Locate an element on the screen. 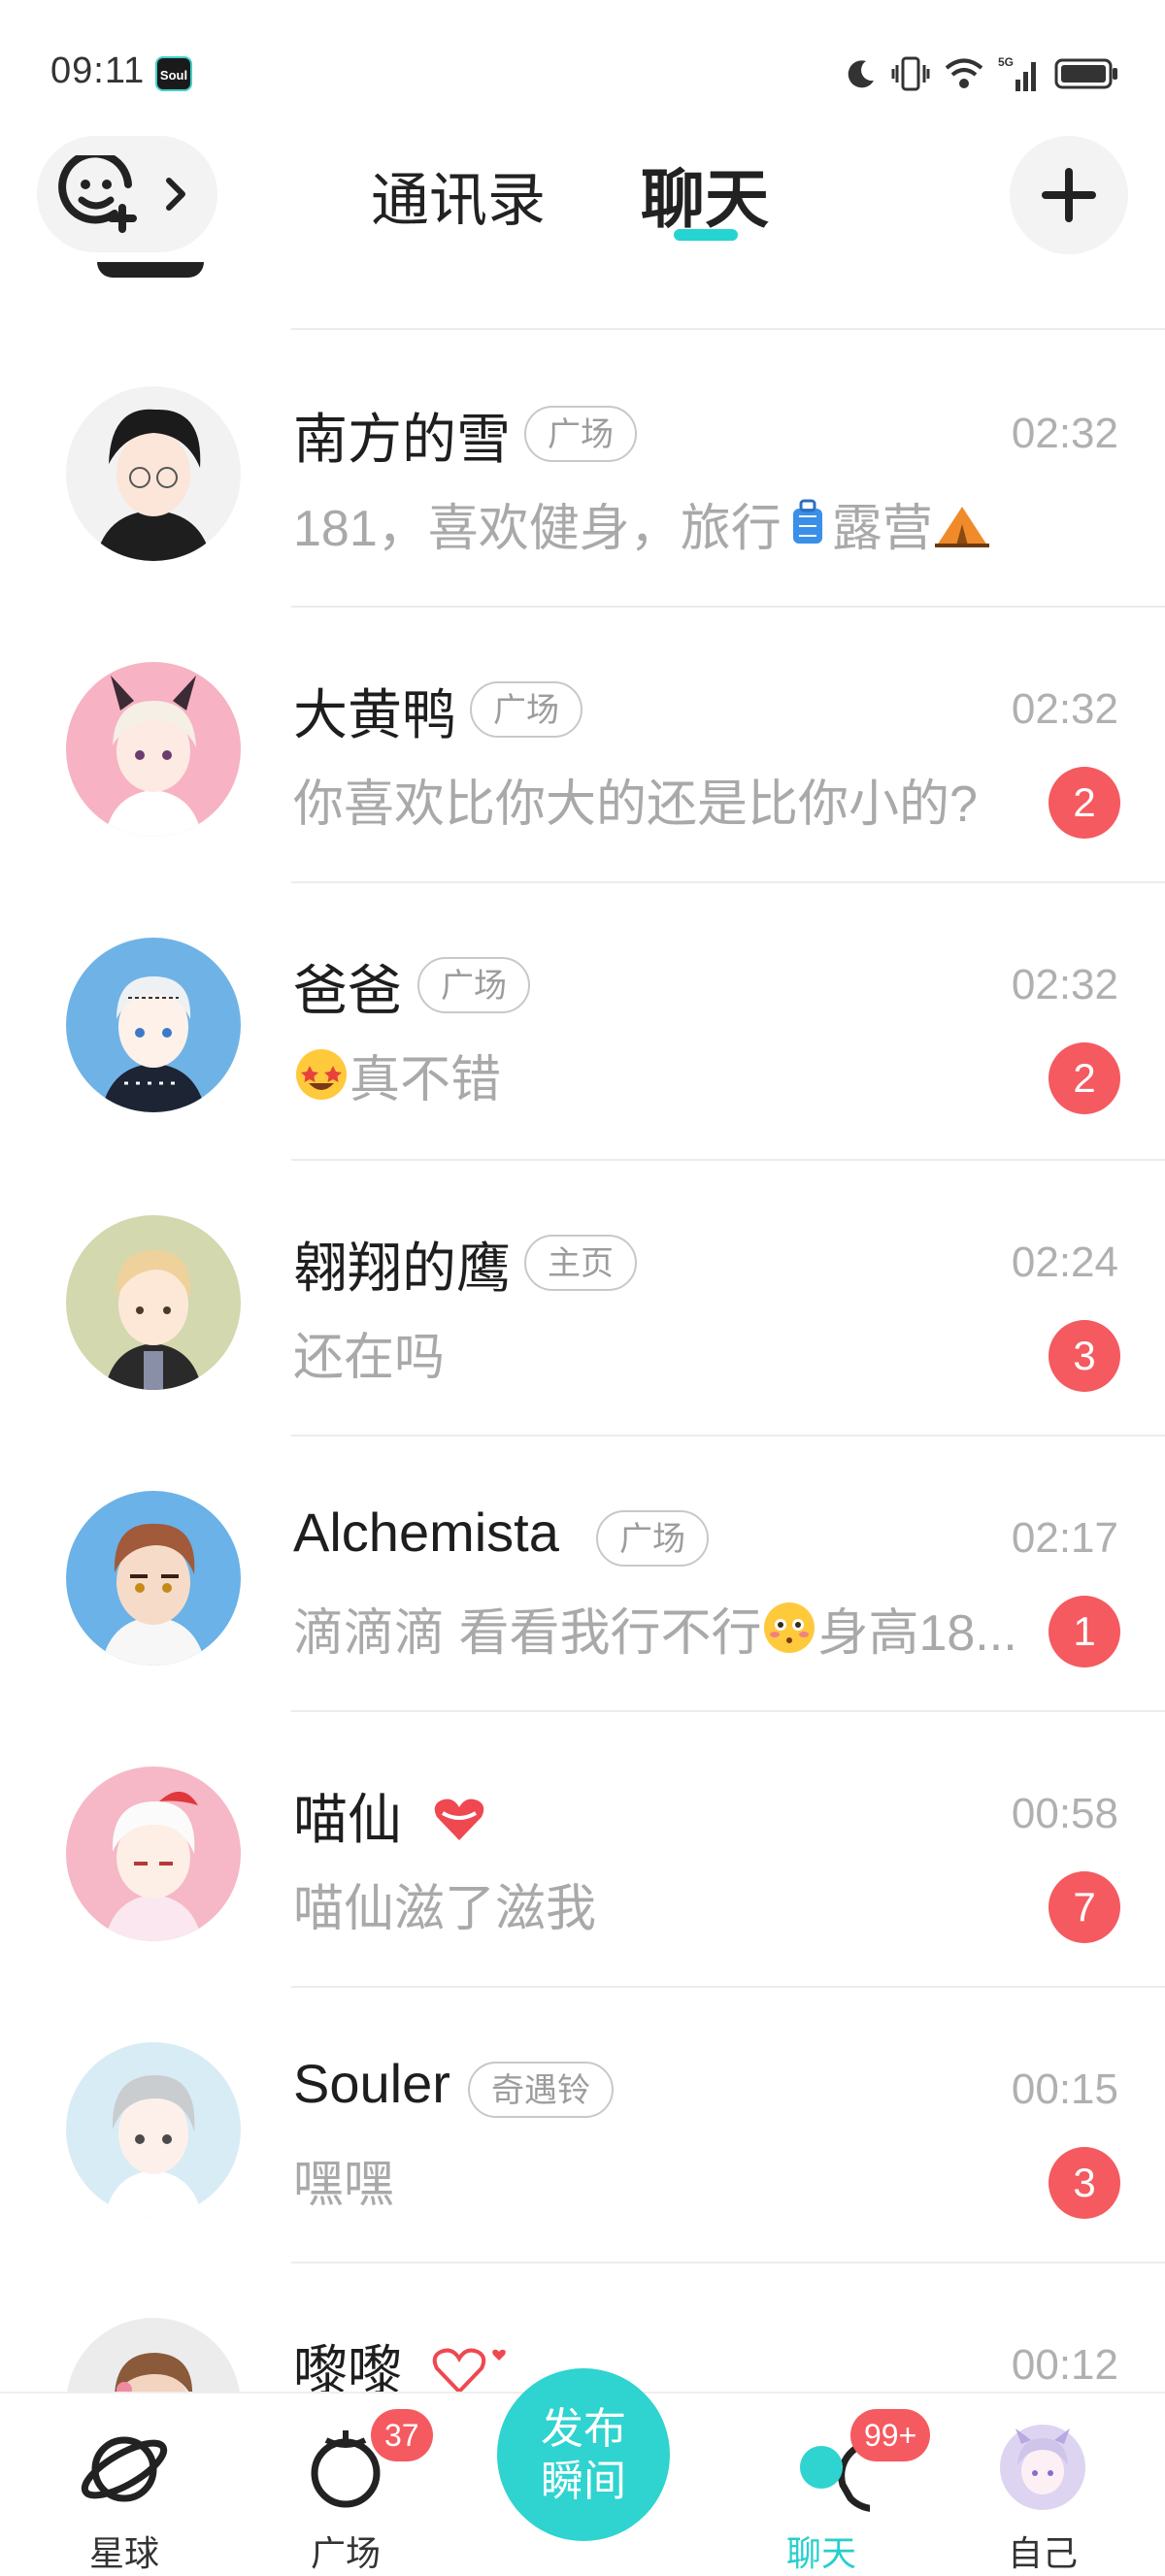 This screenshot has height=2576, width=1165. plus-icon is located at coordinates (1069, 195).